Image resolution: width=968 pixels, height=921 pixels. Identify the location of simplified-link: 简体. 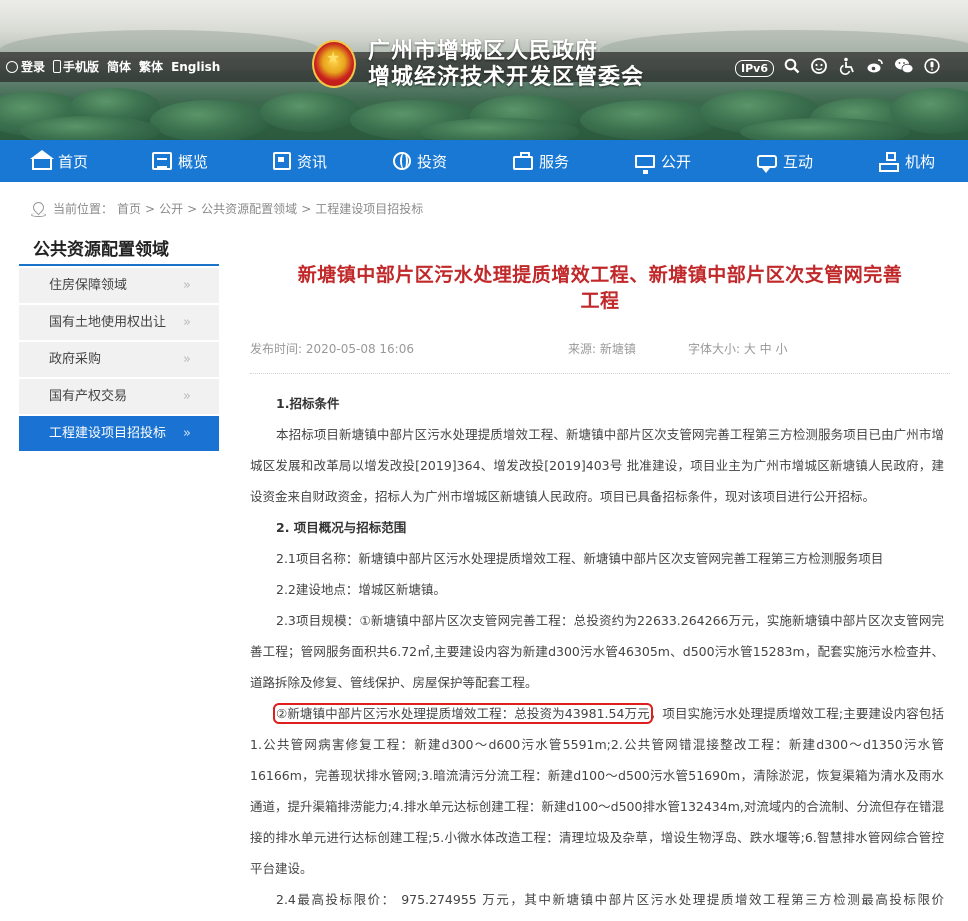
(119, 66).